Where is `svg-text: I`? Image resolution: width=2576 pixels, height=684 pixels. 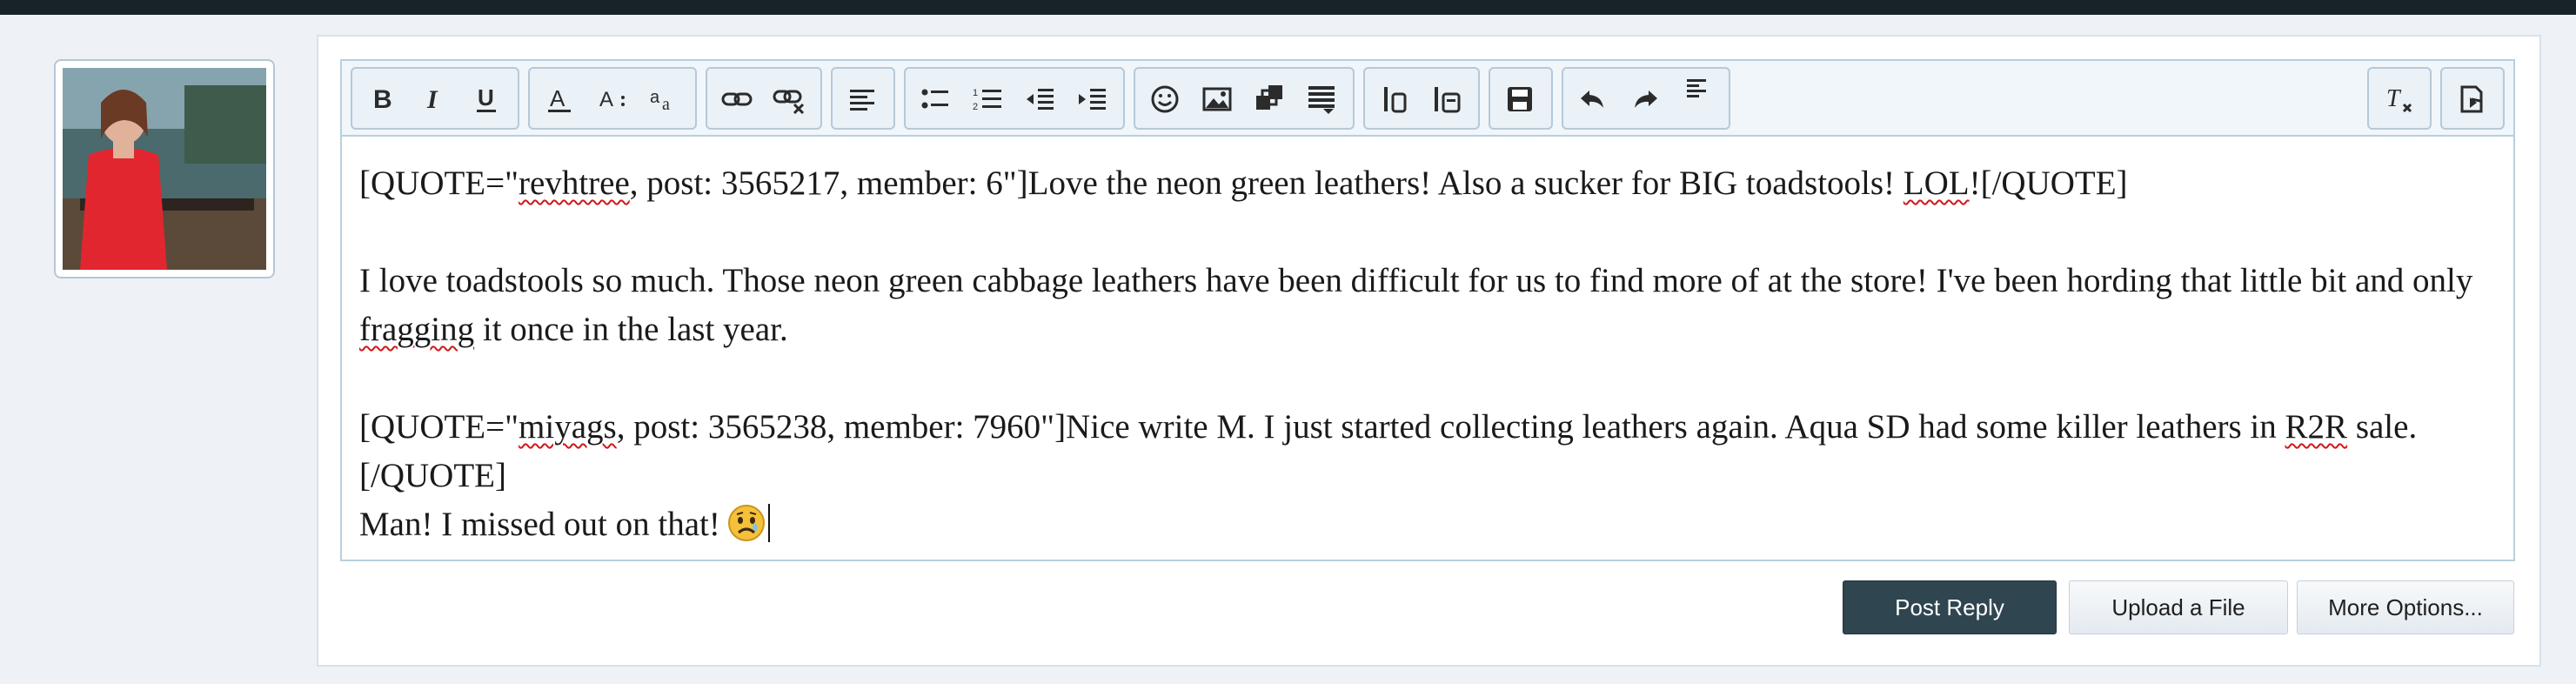
svg-text: I is located at coordinates (432, 99).